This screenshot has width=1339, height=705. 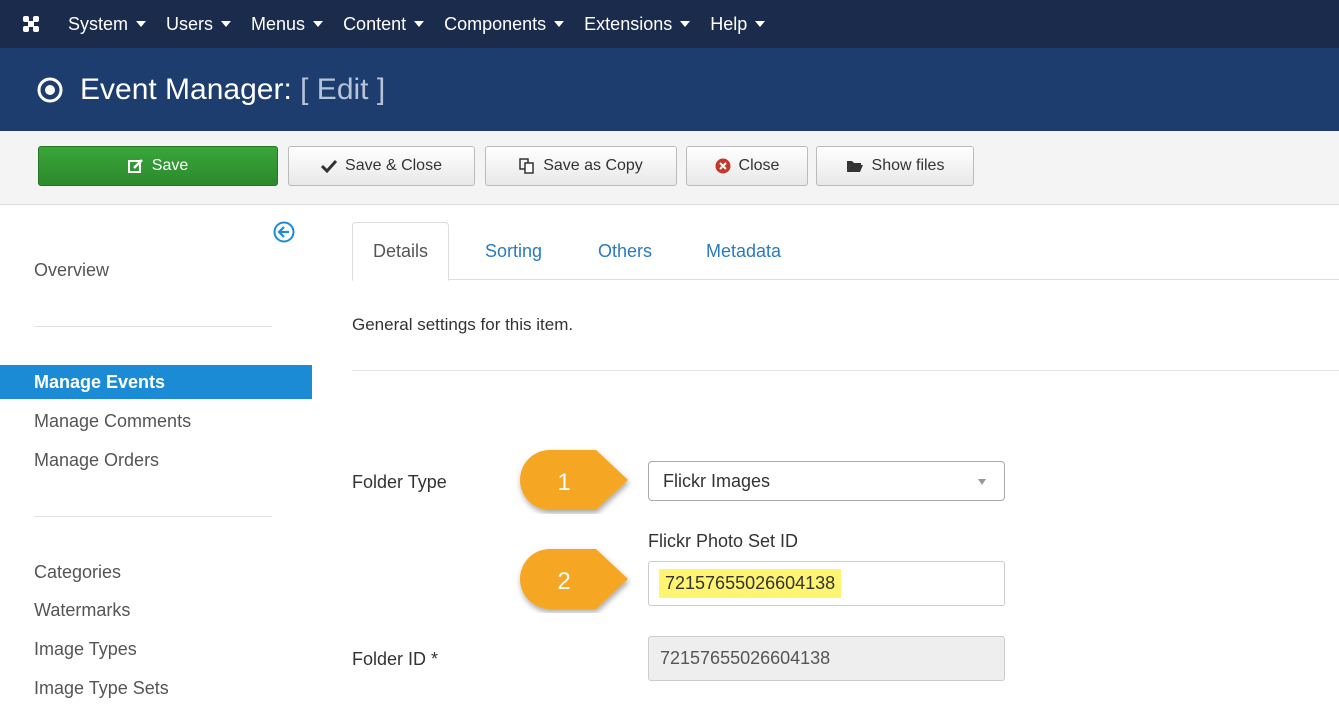 I want to click on flickr-photo-set-id-label: Flickr Photo Set ID, so click(x=723, y=541).